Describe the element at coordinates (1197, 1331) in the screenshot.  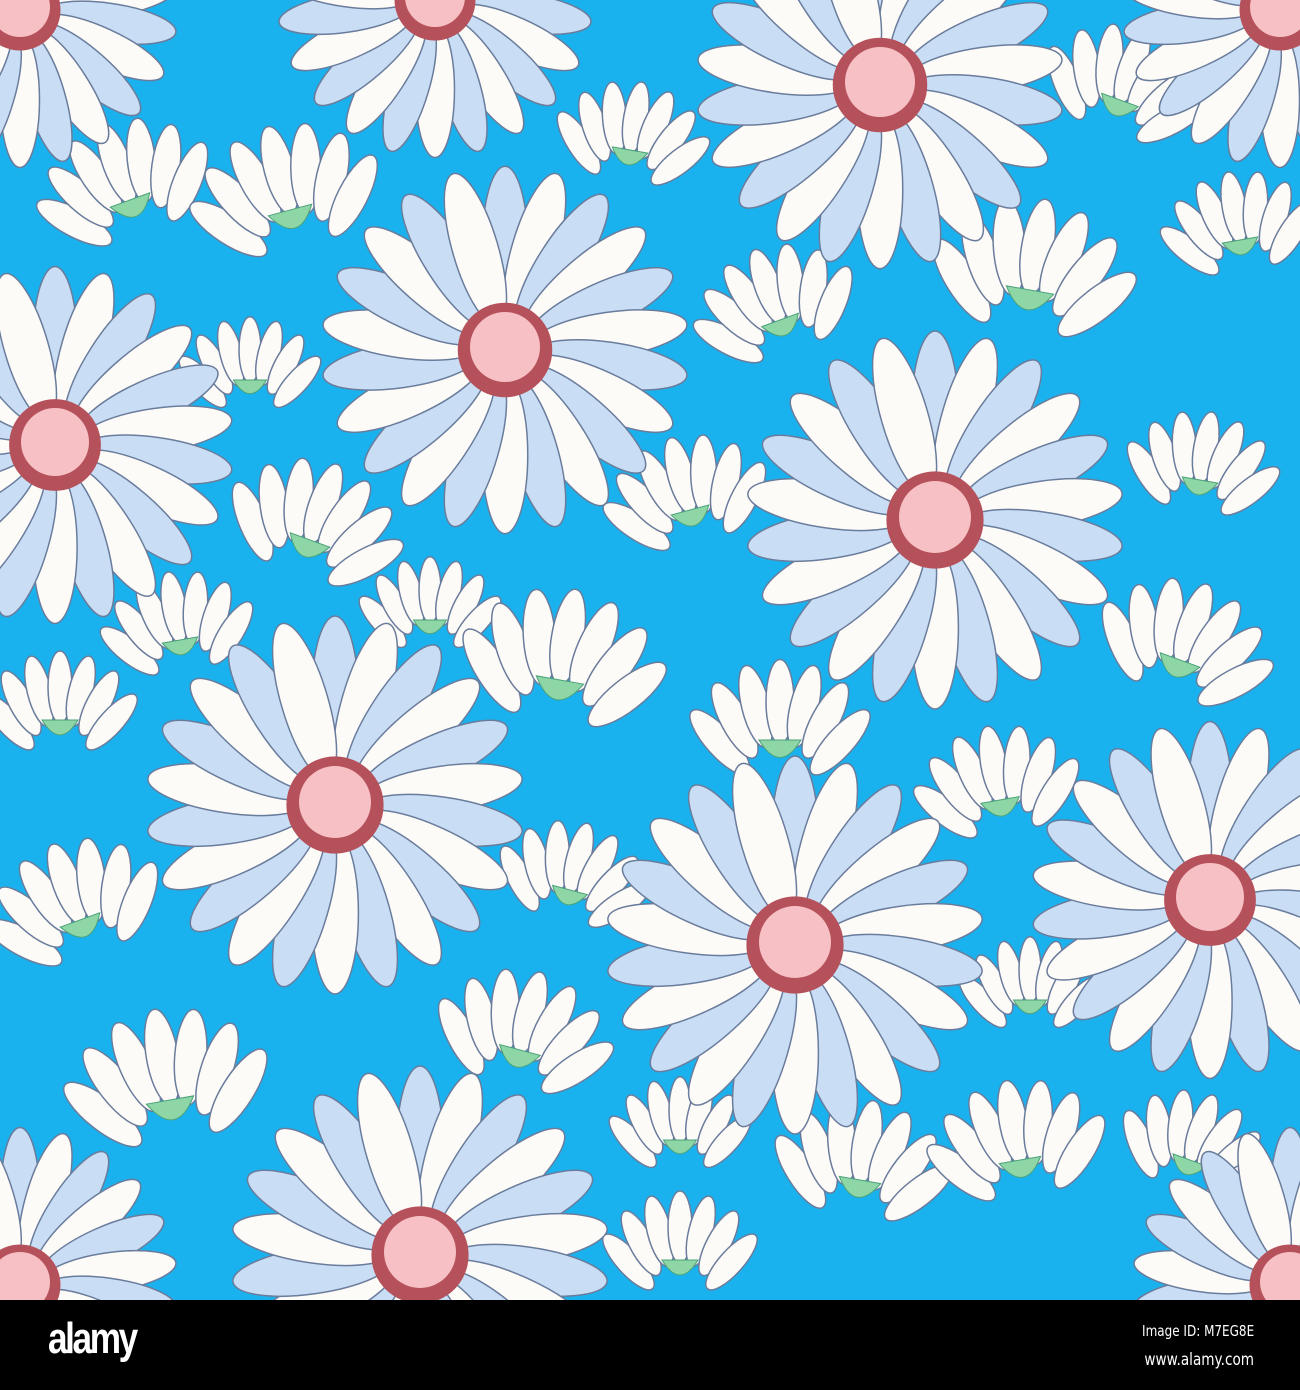
I see `image-id-label: Image ID: M7EG8E` at that location.